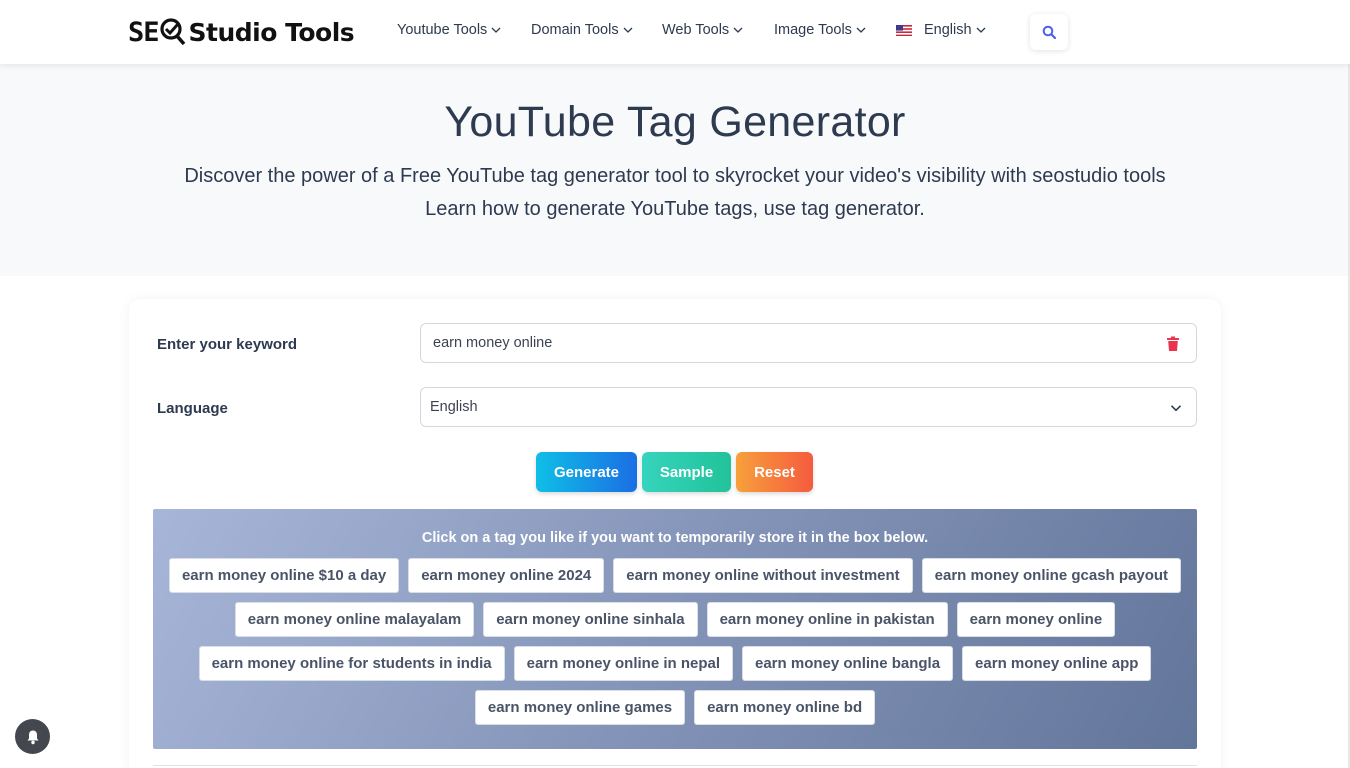 The image size is (1350, 768). What do you see at coordinates (192, 408) in the screenshot?
I see `language-label: Language` at bounding box center [192, 408].